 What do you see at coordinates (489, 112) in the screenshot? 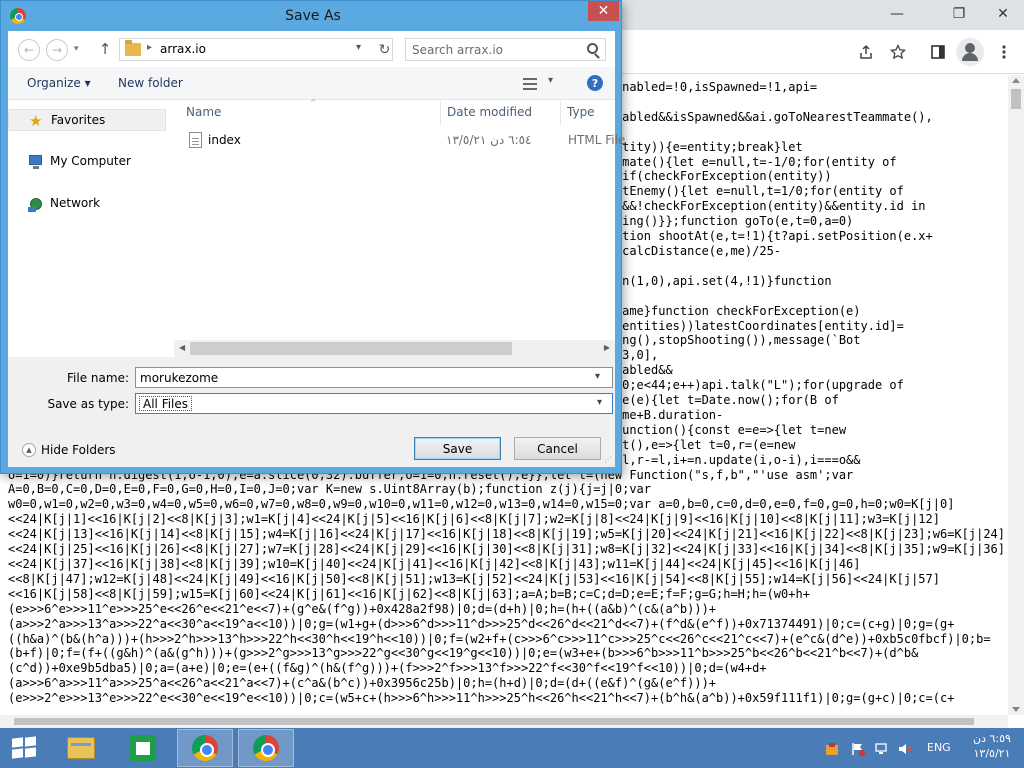
I see `column-header-date-modified: Date modified` at bounding box center [489, 112].